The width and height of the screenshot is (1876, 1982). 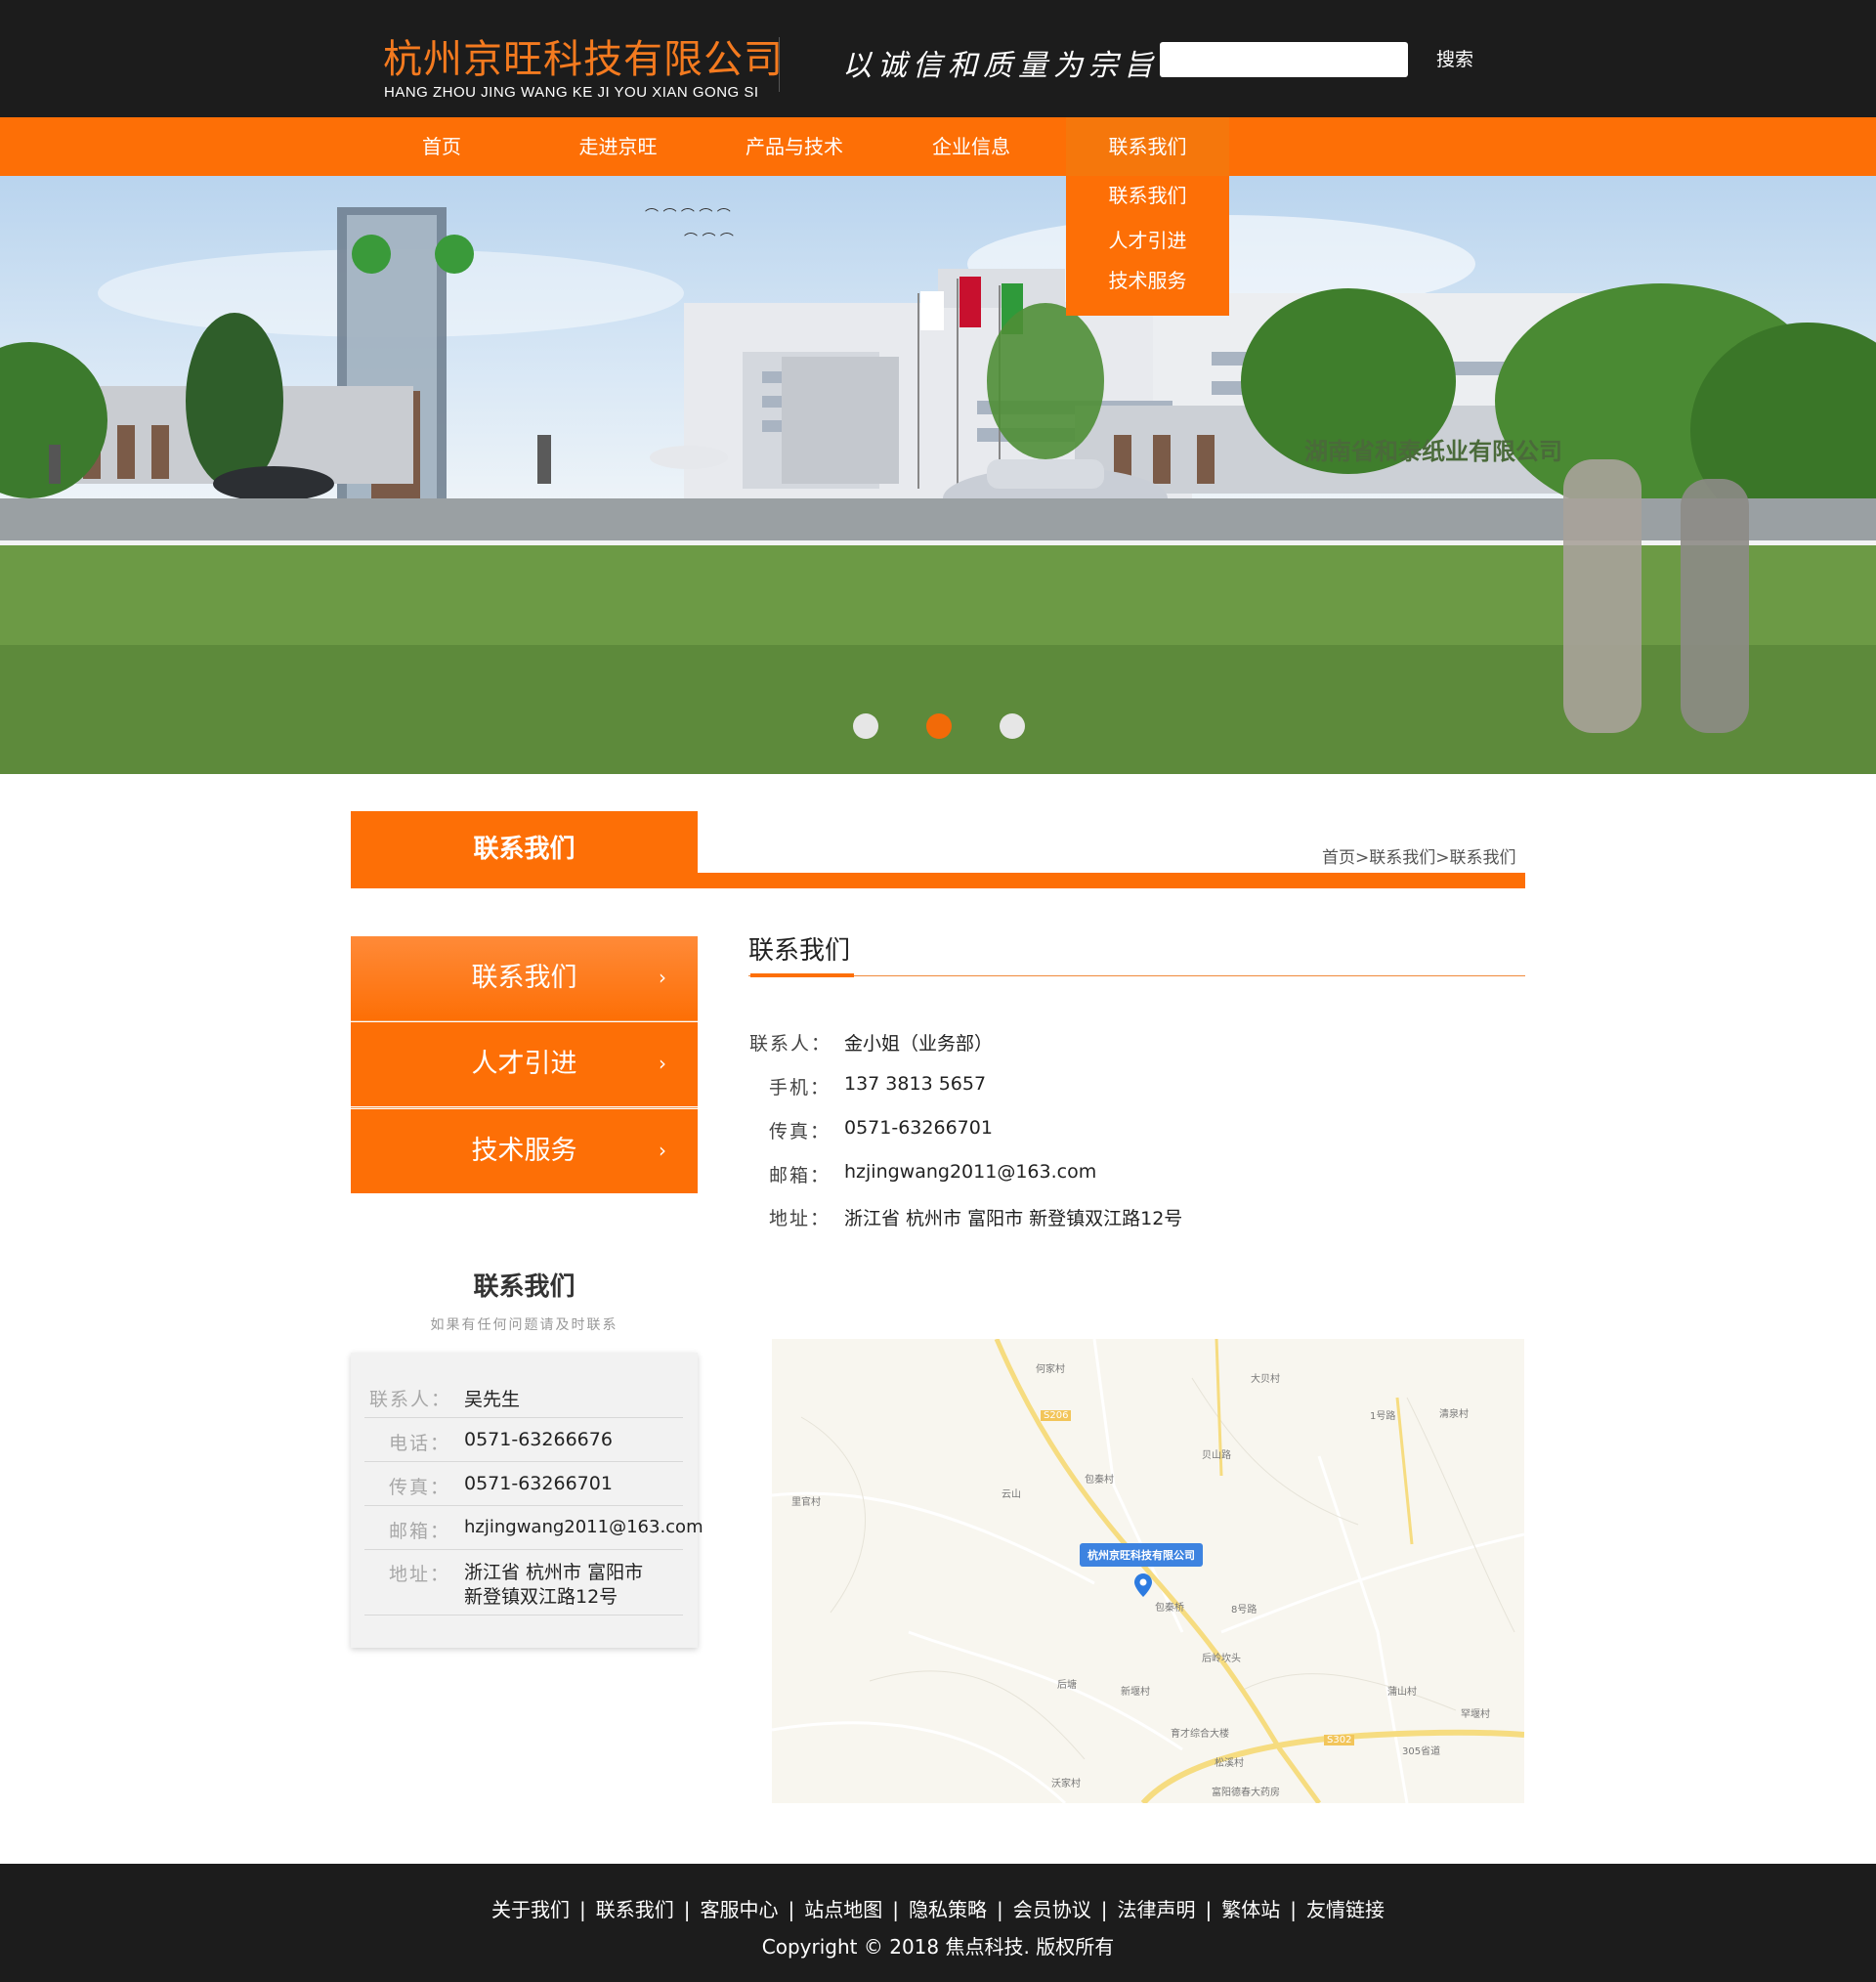 I want to click on breadcrumb-current: 联系我们, so click(x=1482, y=858).